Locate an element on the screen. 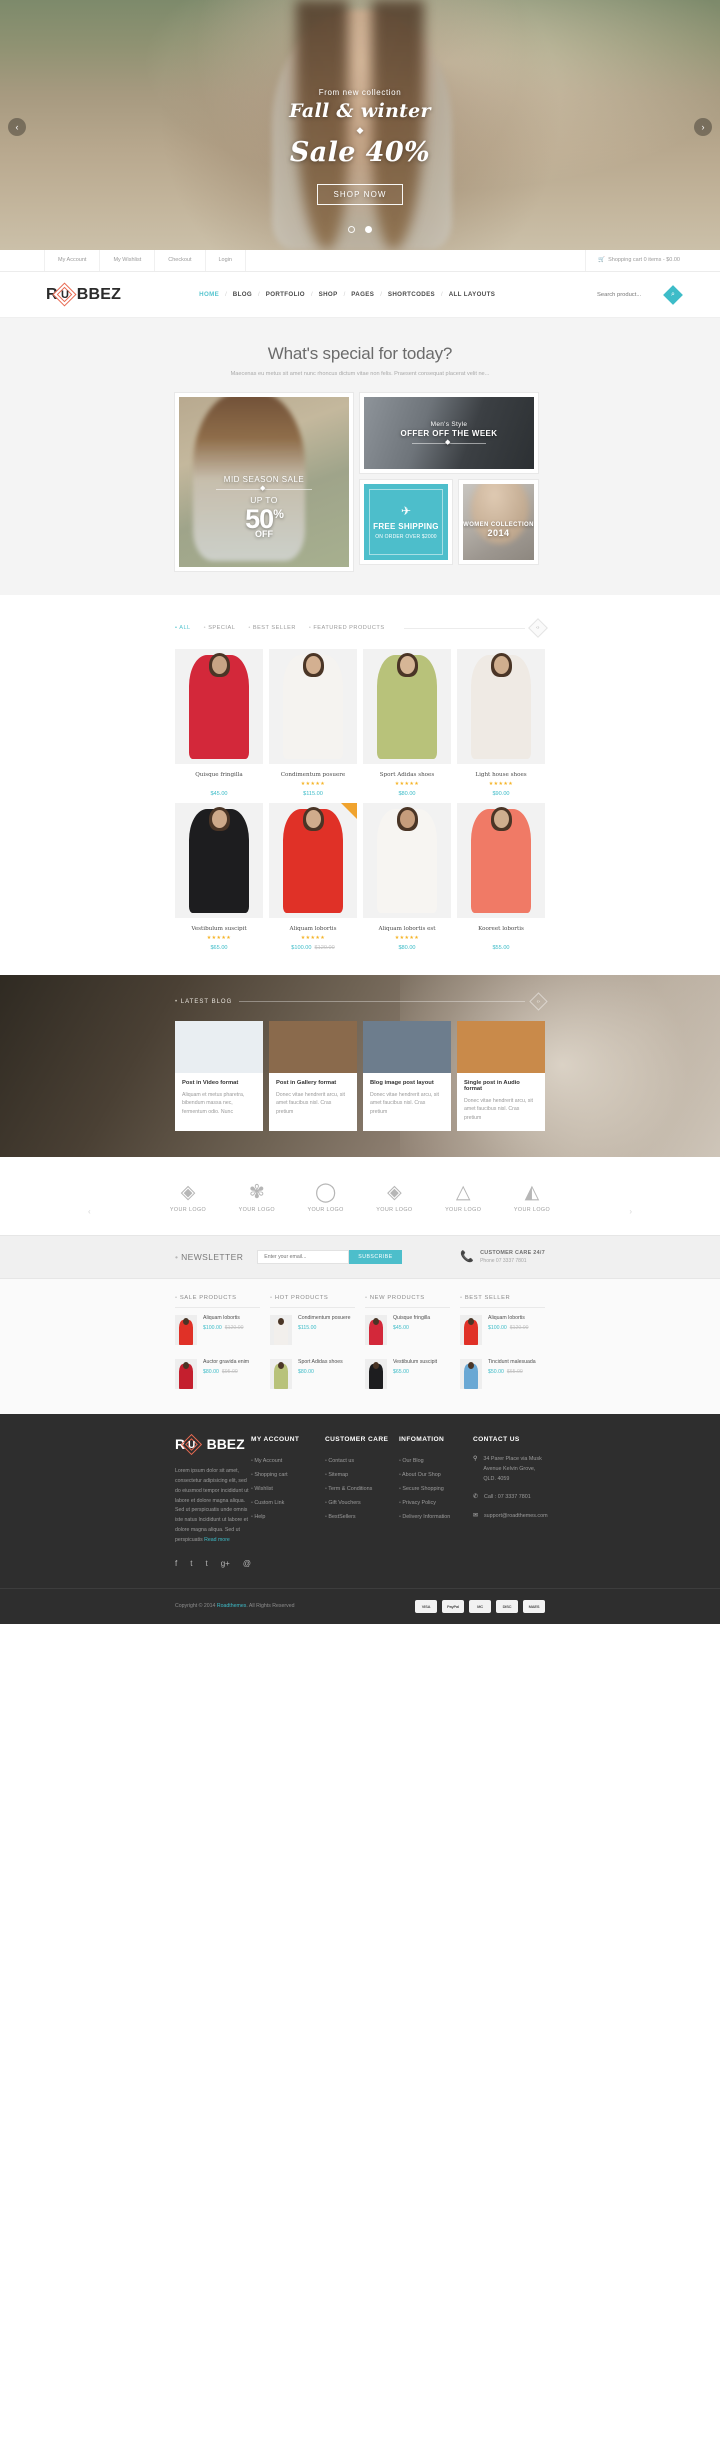 The image size is (720, 2458). subscribe-button: SUBSCRIBE is located at coordinates (375, 1256).